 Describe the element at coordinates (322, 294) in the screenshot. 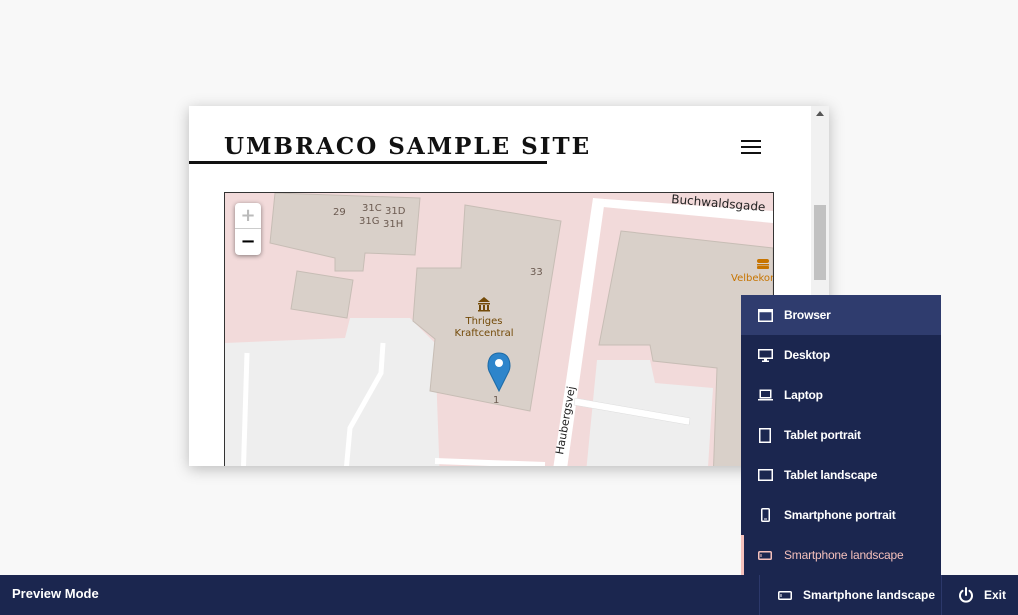

I see `building-small` at that location.